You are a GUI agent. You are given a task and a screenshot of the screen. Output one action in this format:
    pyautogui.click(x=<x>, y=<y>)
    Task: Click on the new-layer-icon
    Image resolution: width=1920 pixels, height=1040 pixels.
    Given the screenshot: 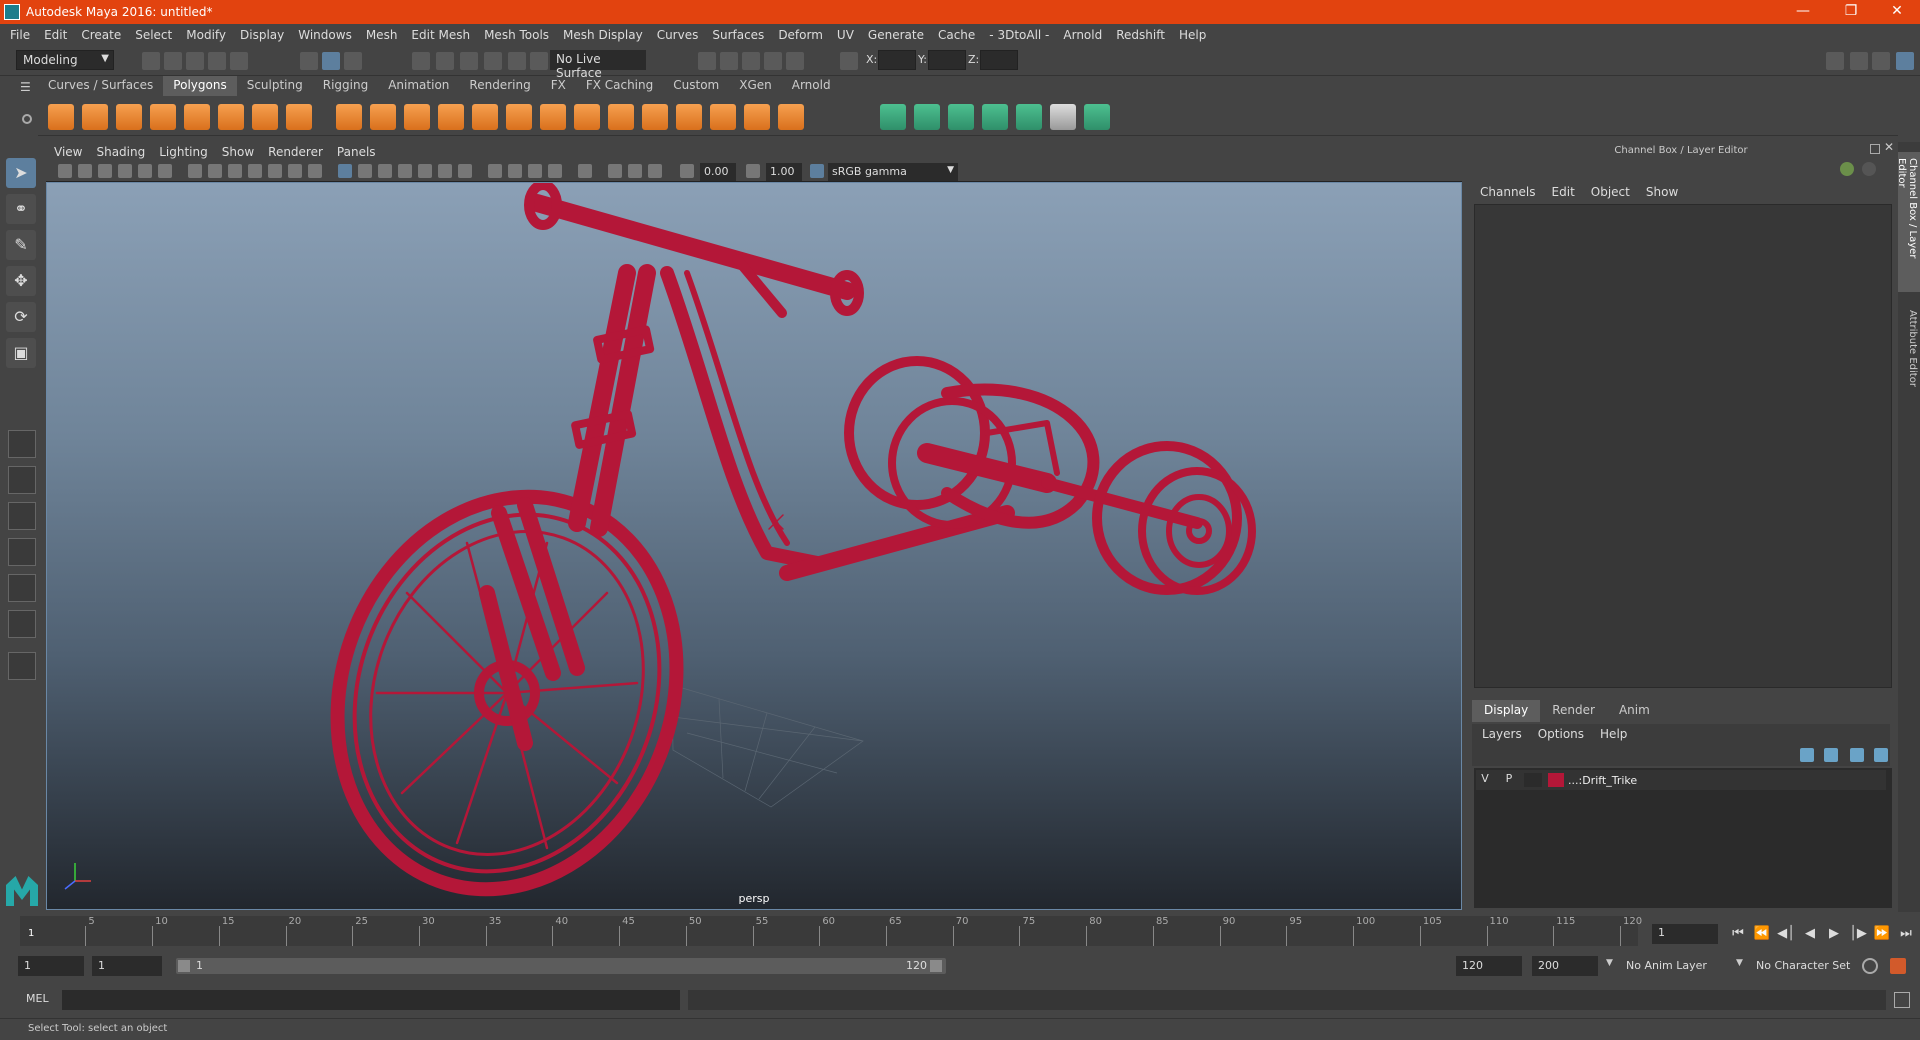 What is the action you would take?
    pyautogui.click(x=1857, y=755)
    